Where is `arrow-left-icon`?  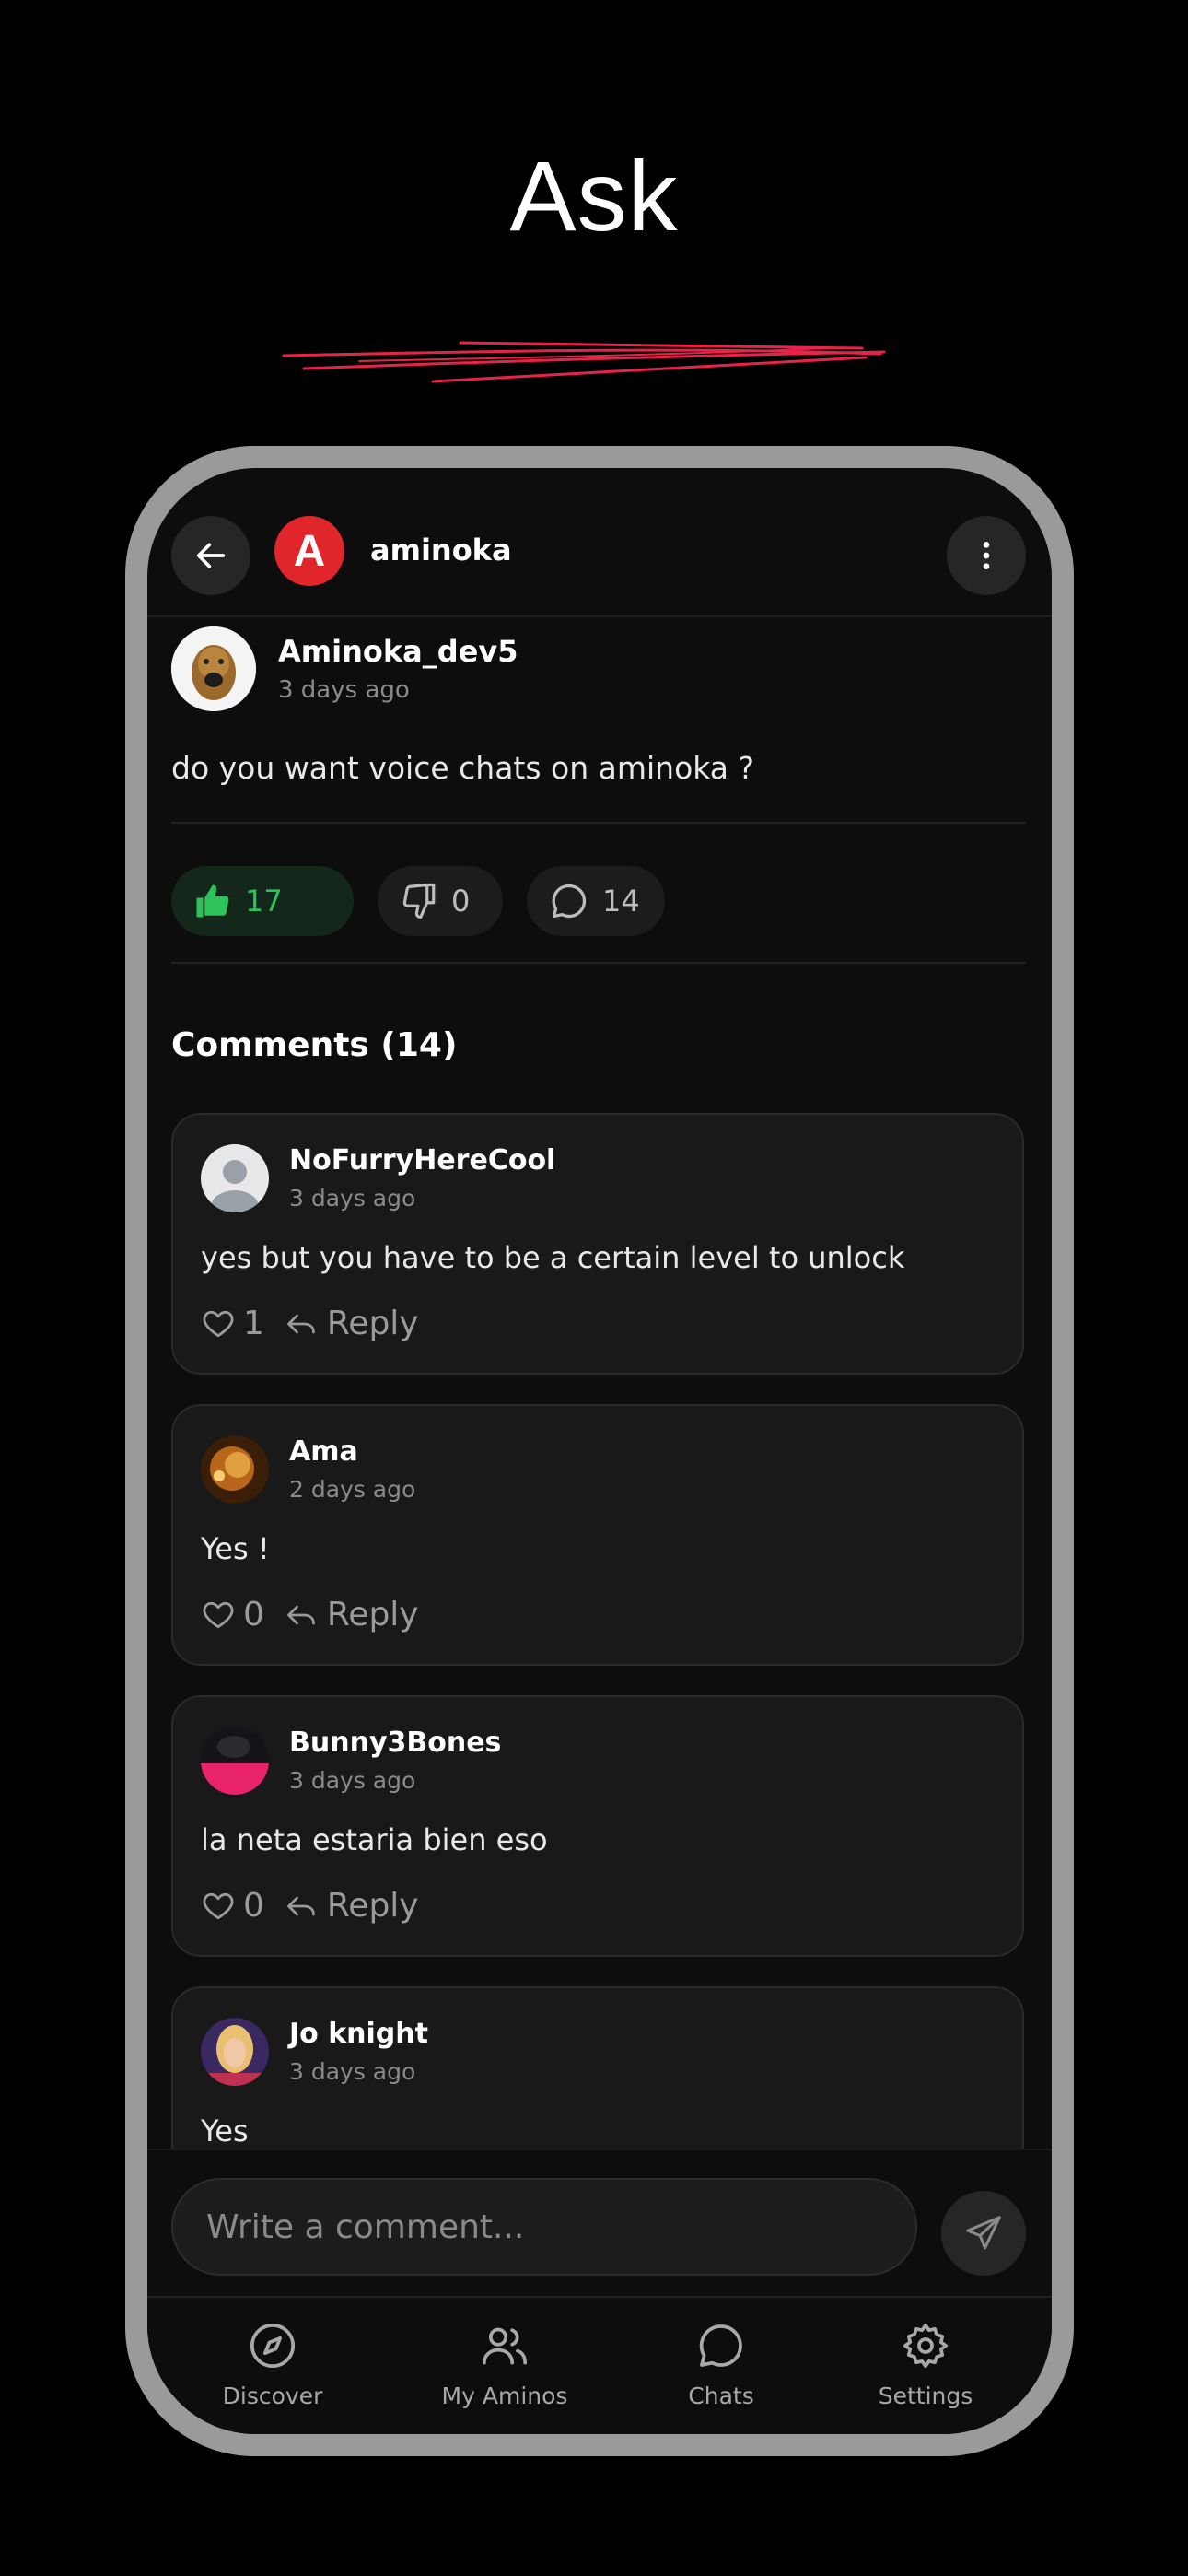
arrow-left-icon is located at coordinates (211, 555).